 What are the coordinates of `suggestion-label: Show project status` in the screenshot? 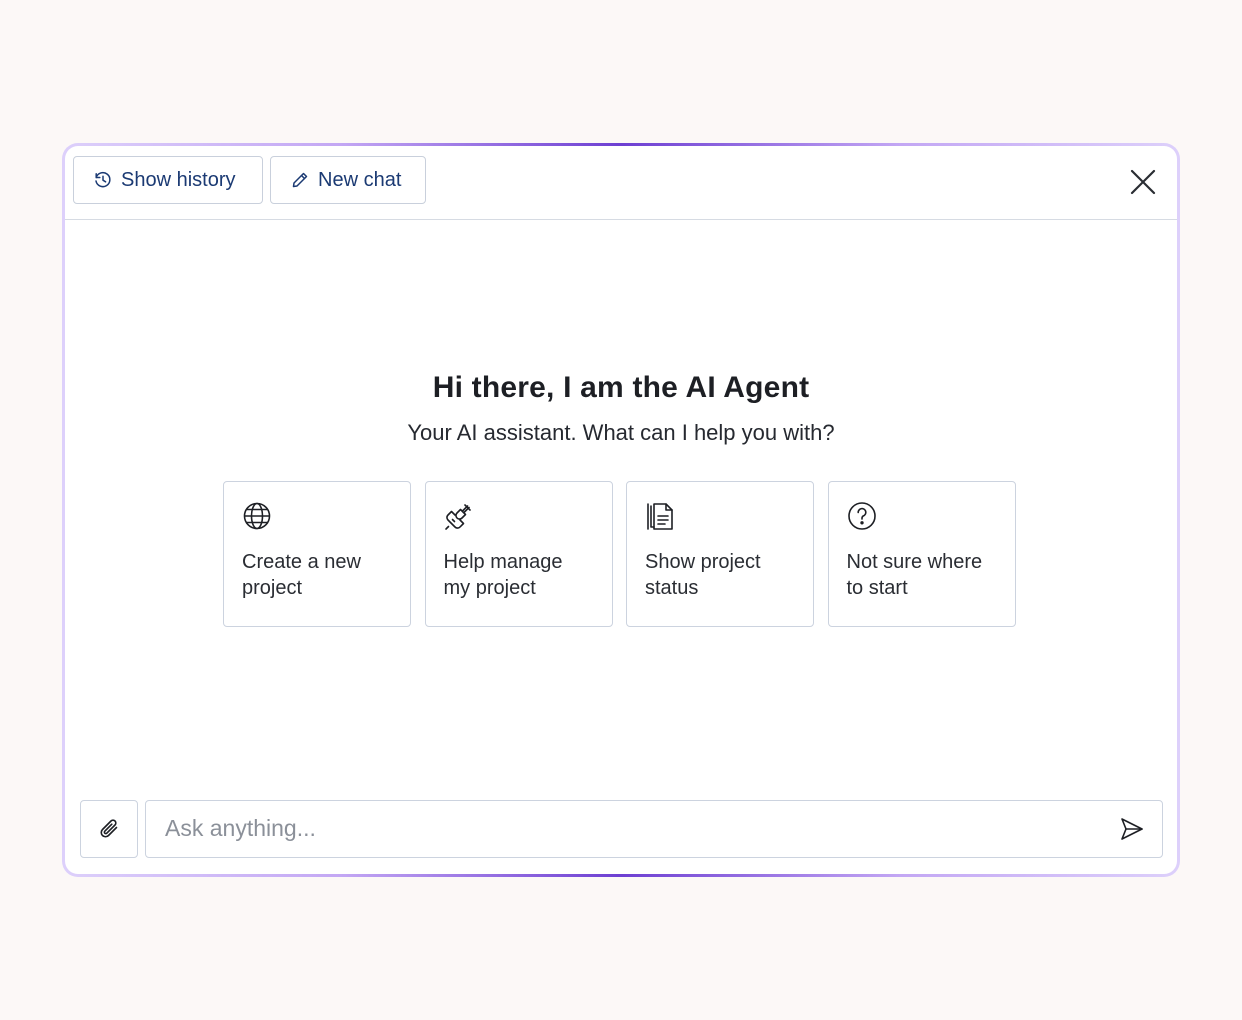 It's located at (703, 575).